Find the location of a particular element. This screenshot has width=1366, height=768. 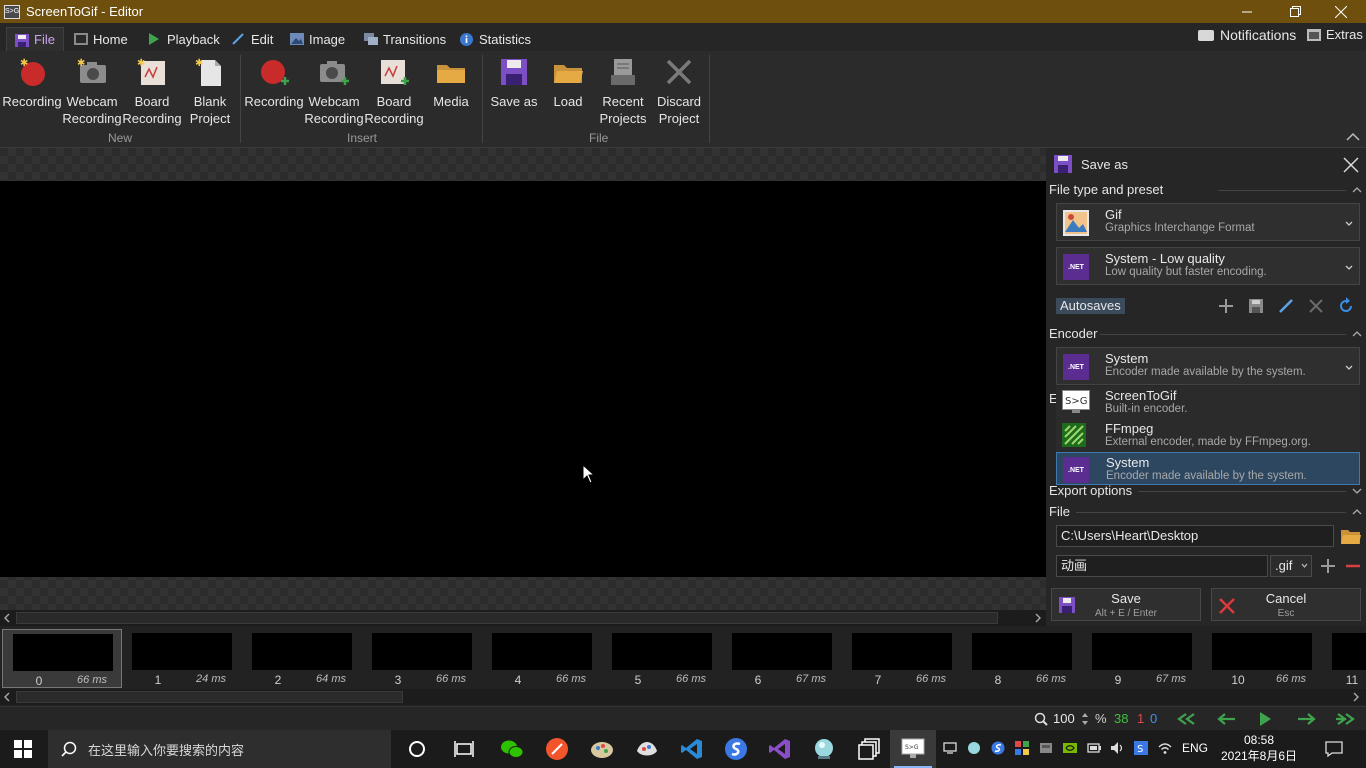

previous-frame-icon is located at coordinates (1227, 719).